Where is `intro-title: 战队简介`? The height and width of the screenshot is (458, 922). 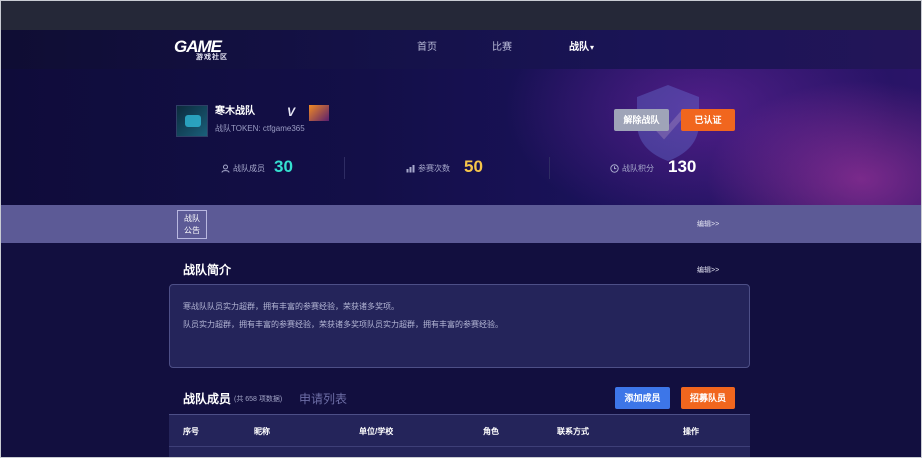 intro-title: 战队简介 is located at coordinates (207, 270).